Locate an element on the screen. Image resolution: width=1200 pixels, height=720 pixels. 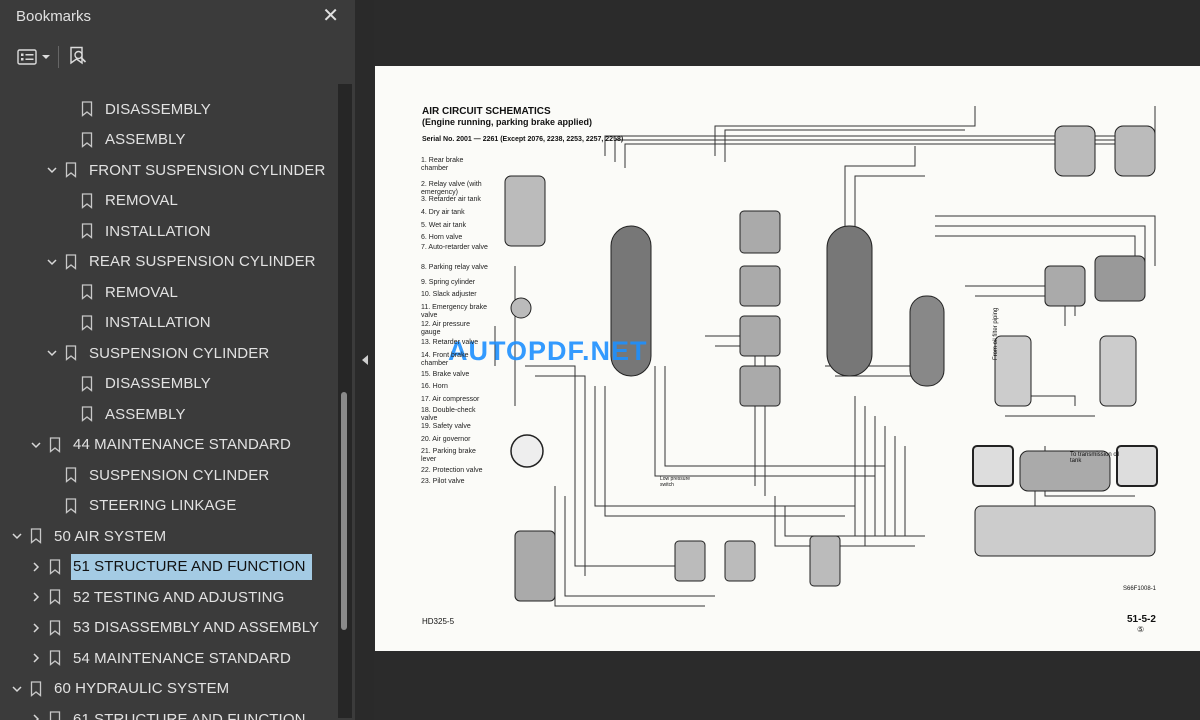
model-label: HD325-5 is located at coordinates (438, 621).